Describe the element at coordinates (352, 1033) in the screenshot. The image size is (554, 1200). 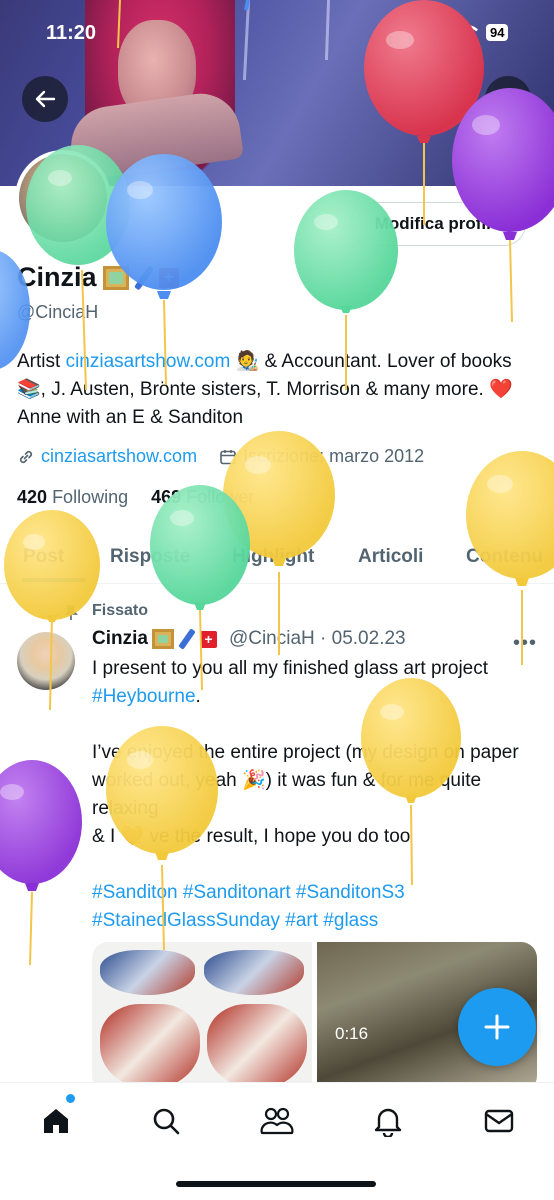
I see `video-duration: 0:16` at that location.